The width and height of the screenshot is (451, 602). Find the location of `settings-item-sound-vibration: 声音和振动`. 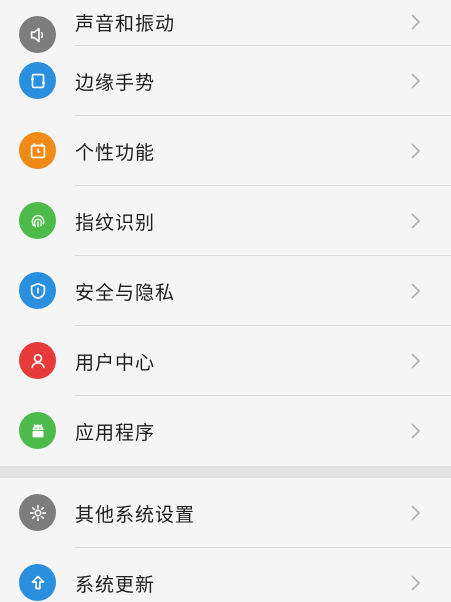

settings-item-sound-vibration: 声音和振动 is located at coordinates (225, 26).